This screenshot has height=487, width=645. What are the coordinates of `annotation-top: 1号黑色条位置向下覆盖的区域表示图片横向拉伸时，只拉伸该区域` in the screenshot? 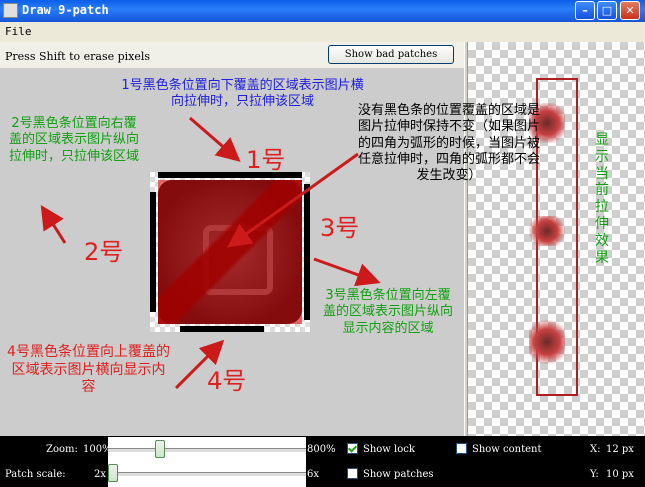 It's located at (242, 94).